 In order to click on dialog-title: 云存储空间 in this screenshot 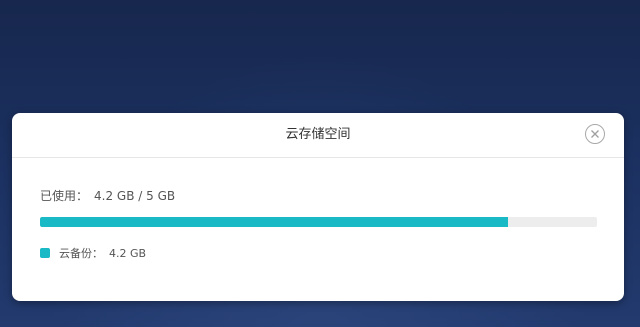, I will do `click(318, 134)`.